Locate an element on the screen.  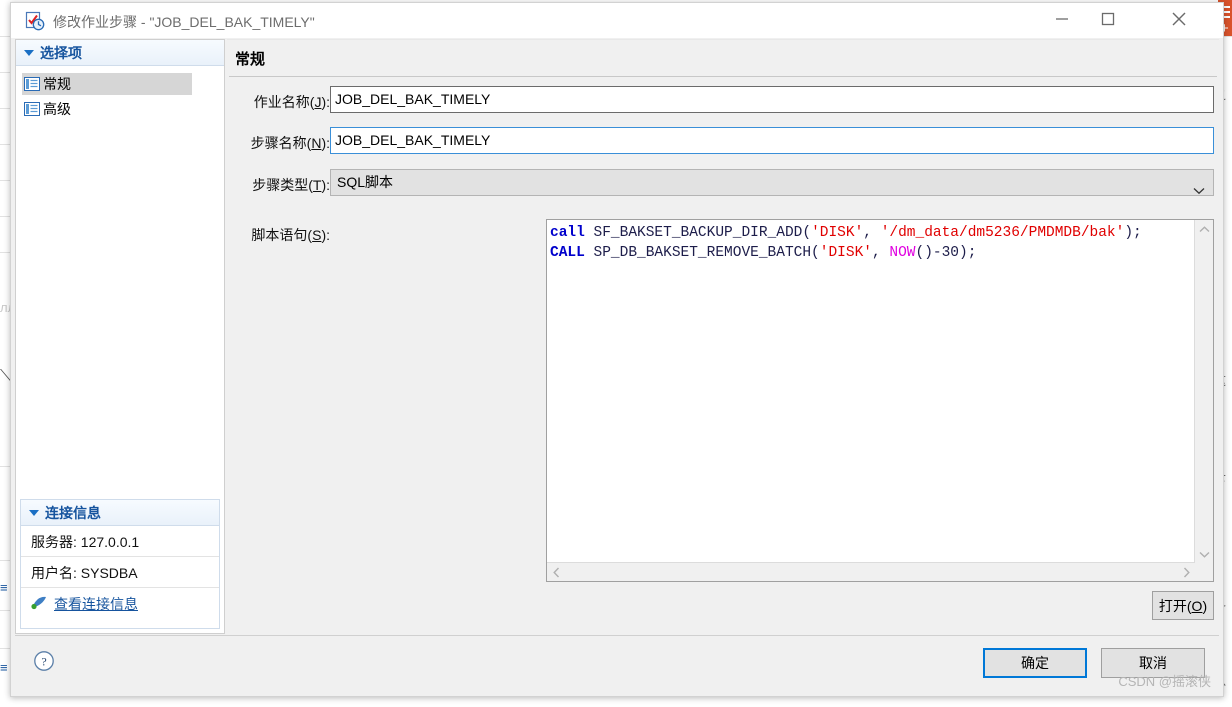
connection-server-row: 服务器: 127.0.0.1 is located at coordinates (120, 542).